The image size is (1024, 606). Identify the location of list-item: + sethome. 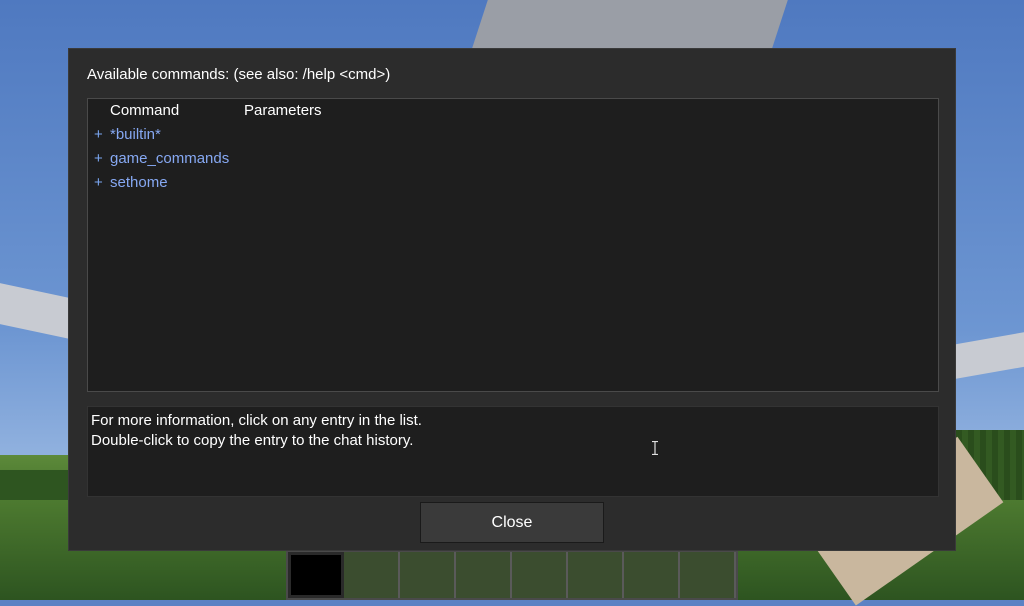
(513, 182).